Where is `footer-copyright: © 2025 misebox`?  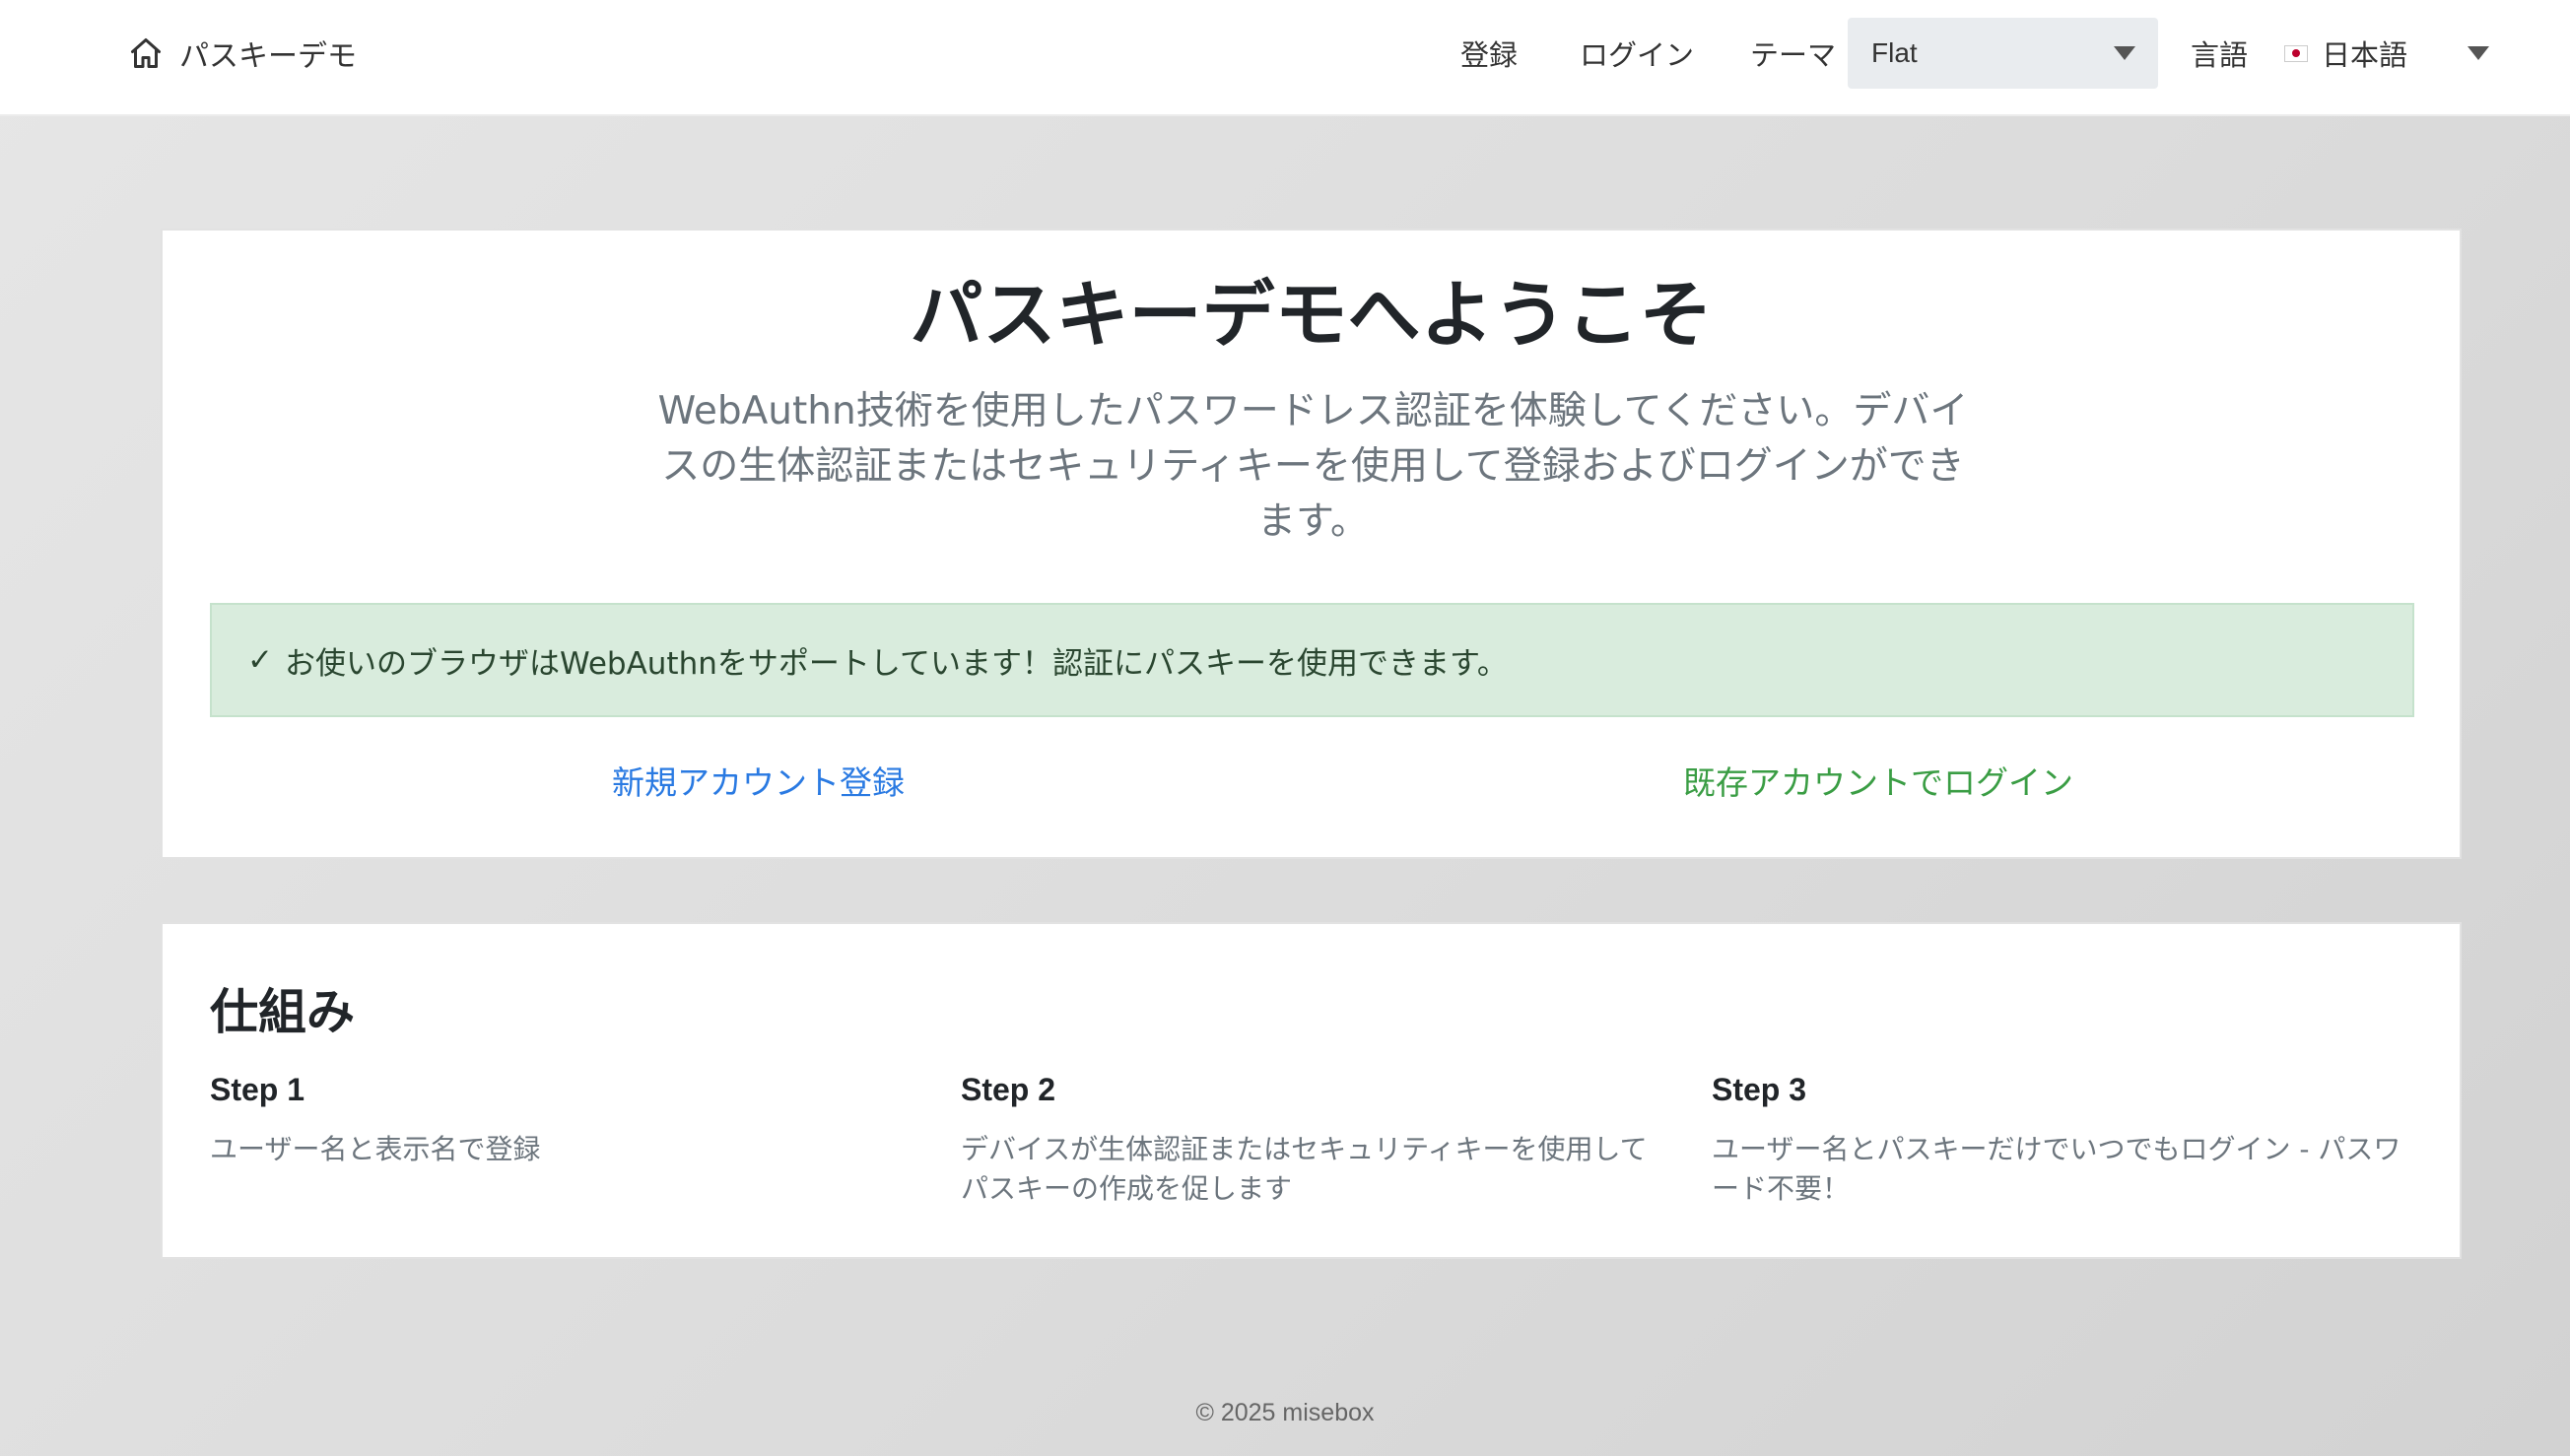
footer-copyright: © 2025 misebox is located at coordinates (1285, 1412).